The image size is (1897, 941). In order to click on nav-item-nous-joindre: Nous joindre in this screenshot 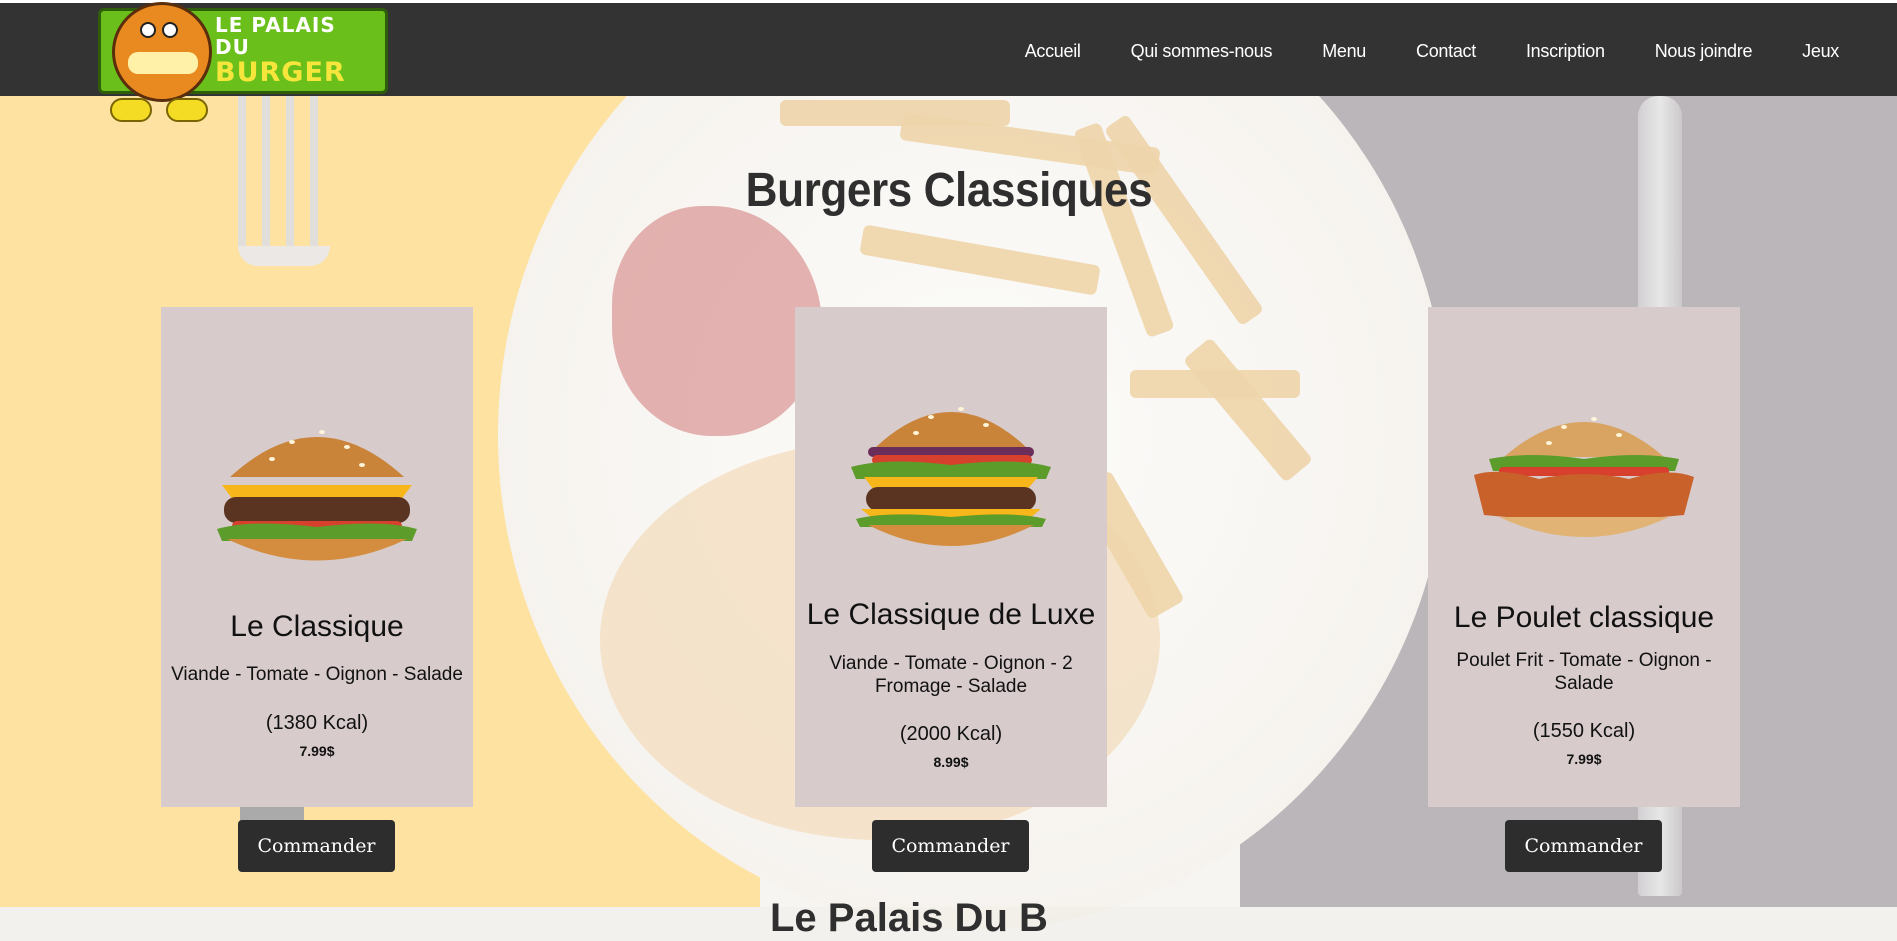, I will do `click(1704, 51)`.